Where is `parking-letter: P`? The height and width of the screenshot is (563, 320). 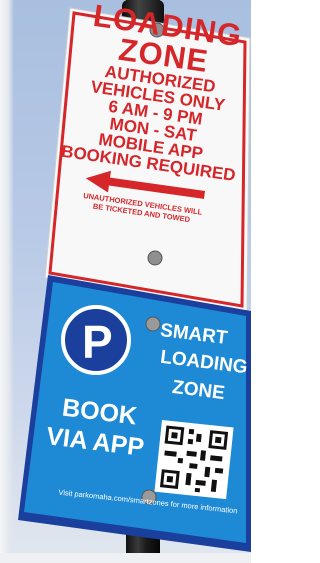
parking-letter: P is located at coordinates (97, 342).